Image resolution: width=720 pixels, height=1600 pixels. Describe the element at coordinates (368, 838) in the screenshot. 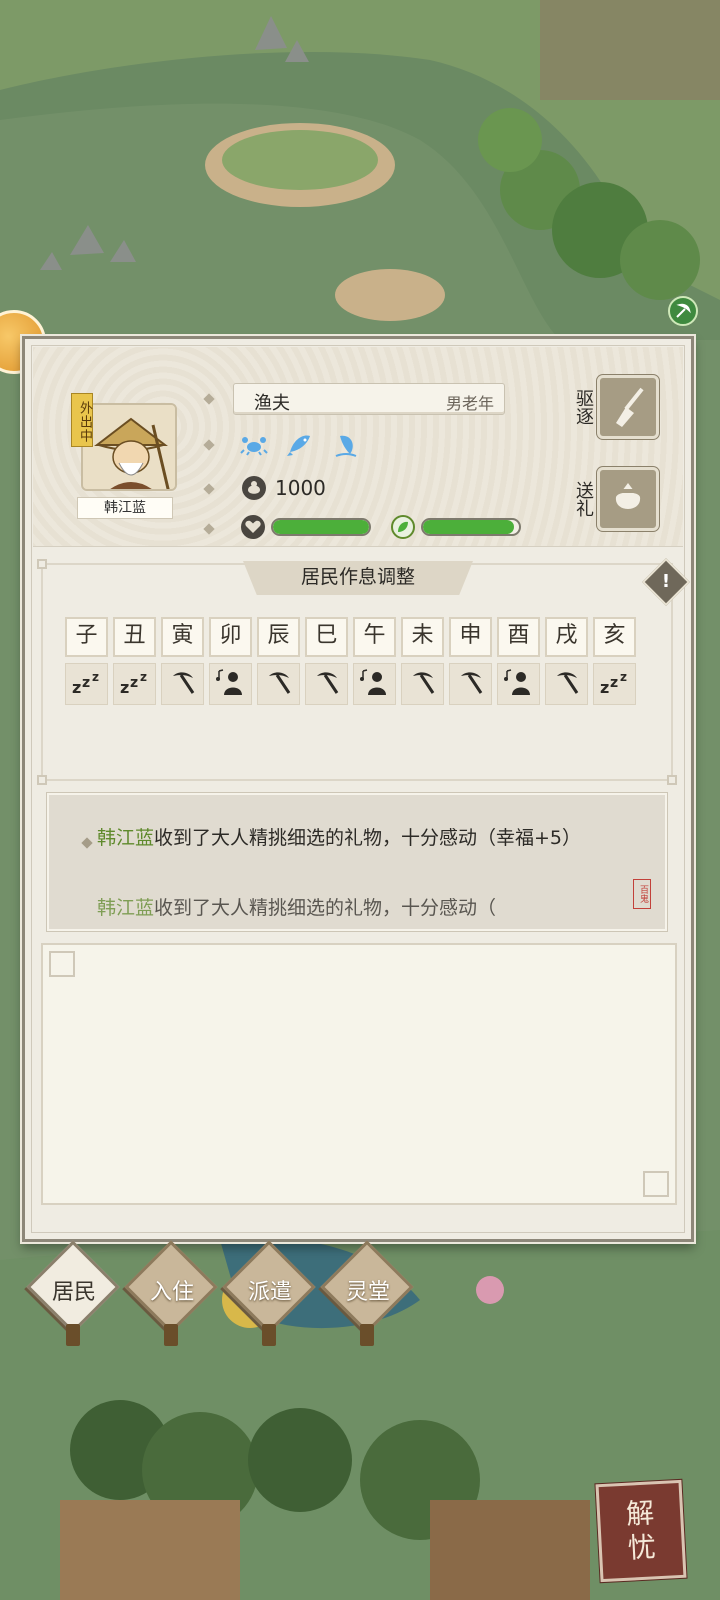

I see `log-entry-text: 收到了大人精挑细选的礼物，十分感动（幸福+5）` at that location.